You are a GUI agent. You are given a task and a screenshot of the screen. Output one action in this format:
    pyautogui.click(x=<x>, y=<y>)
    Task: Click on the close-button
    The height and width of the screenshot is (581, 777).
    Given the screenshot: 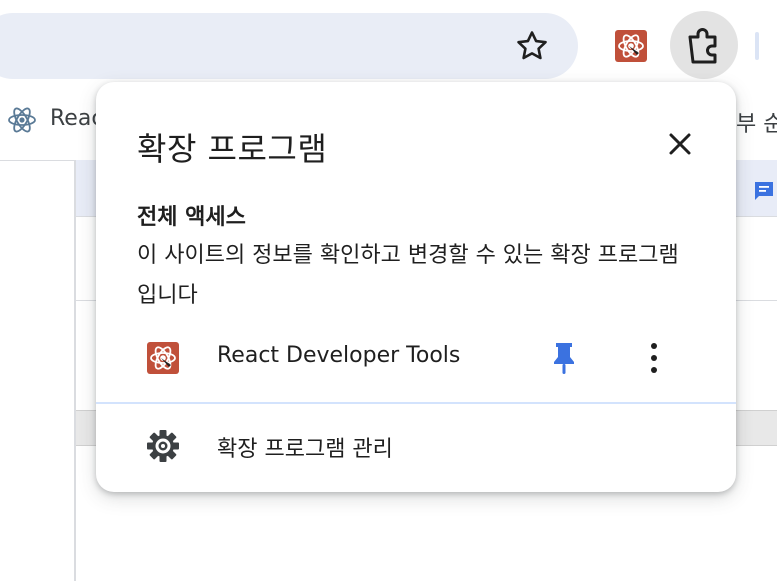 What is the action you would take?
    pyautogui.click(x=680, y=144)
    